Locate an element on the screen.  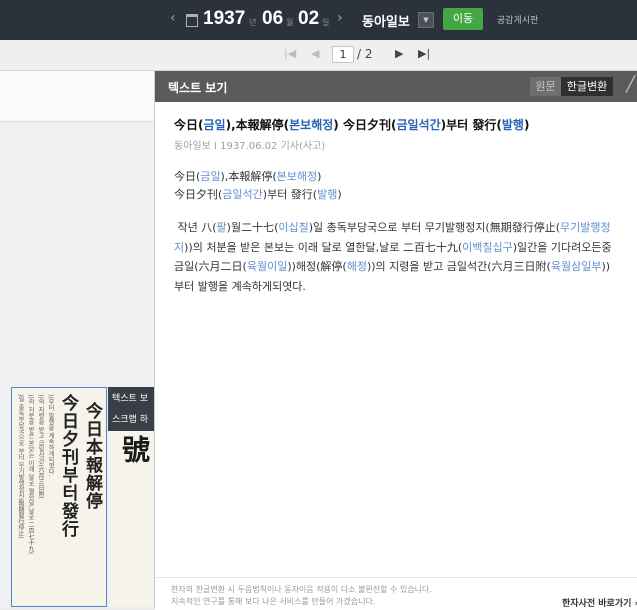
page-navigator: |◀ ◀ 1 / 2 ▶ ▶| is located at coordinates (318, 55).